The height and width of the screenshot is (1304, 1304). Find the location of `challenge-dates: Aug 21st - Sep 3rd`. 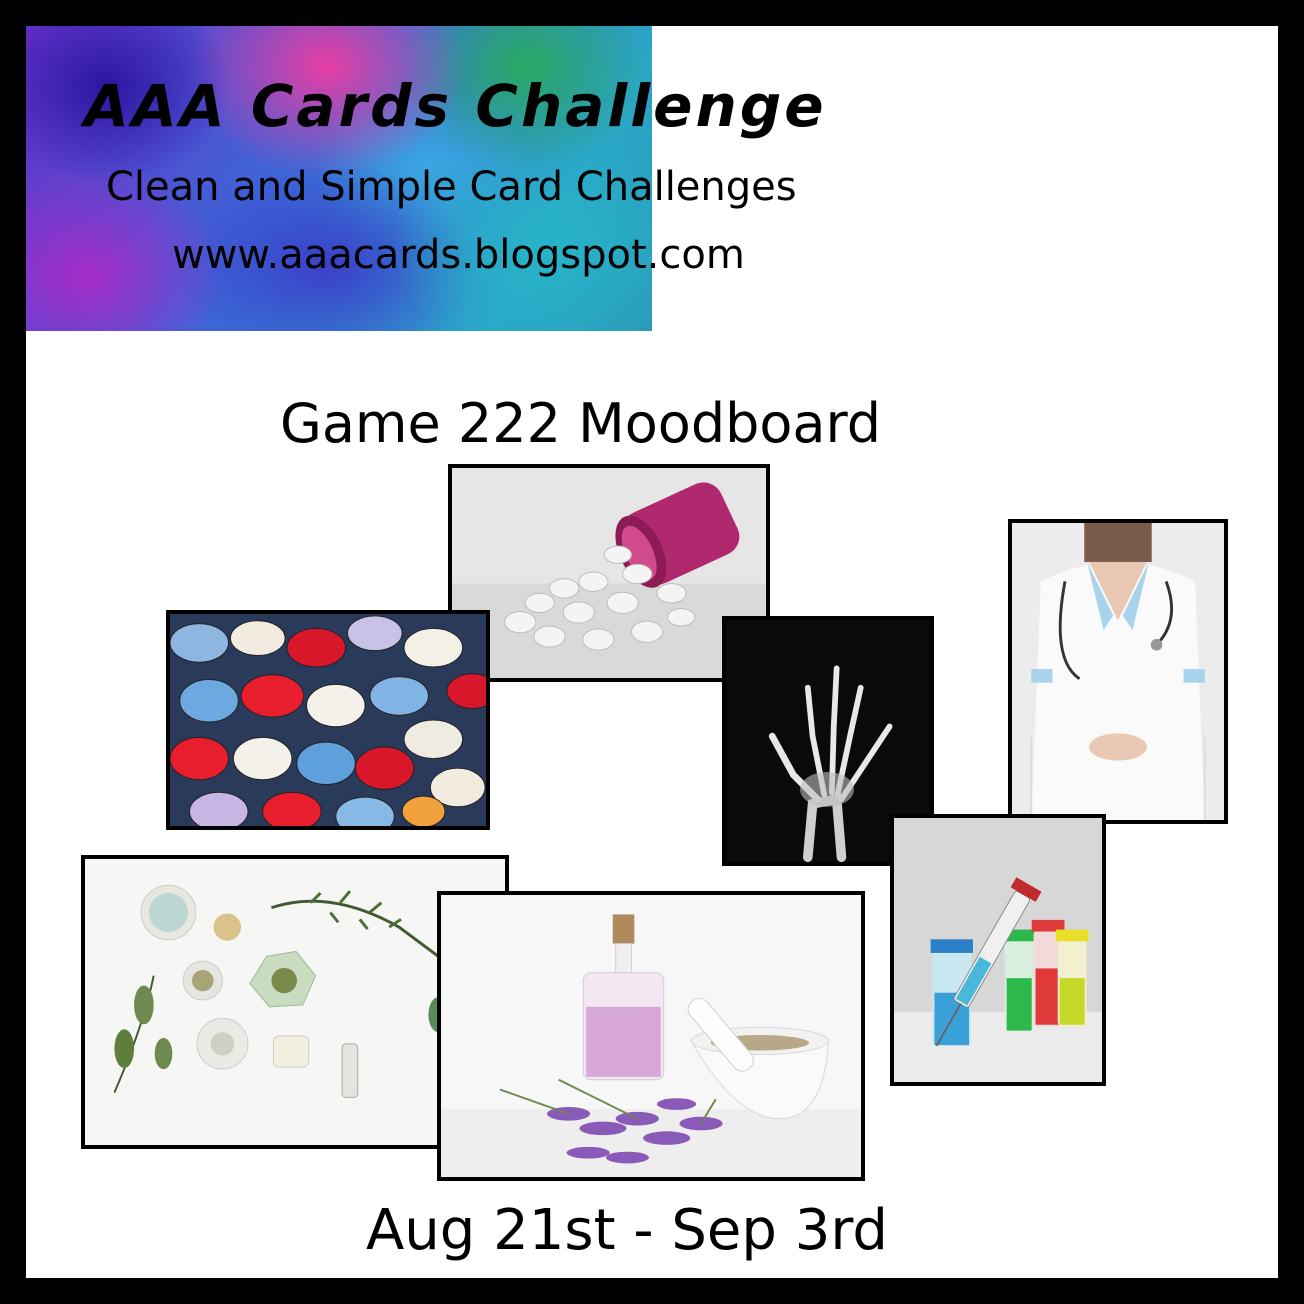

challenge-dates: Aug 21st - Sep 3rd is located at coordinates (627, 1230).